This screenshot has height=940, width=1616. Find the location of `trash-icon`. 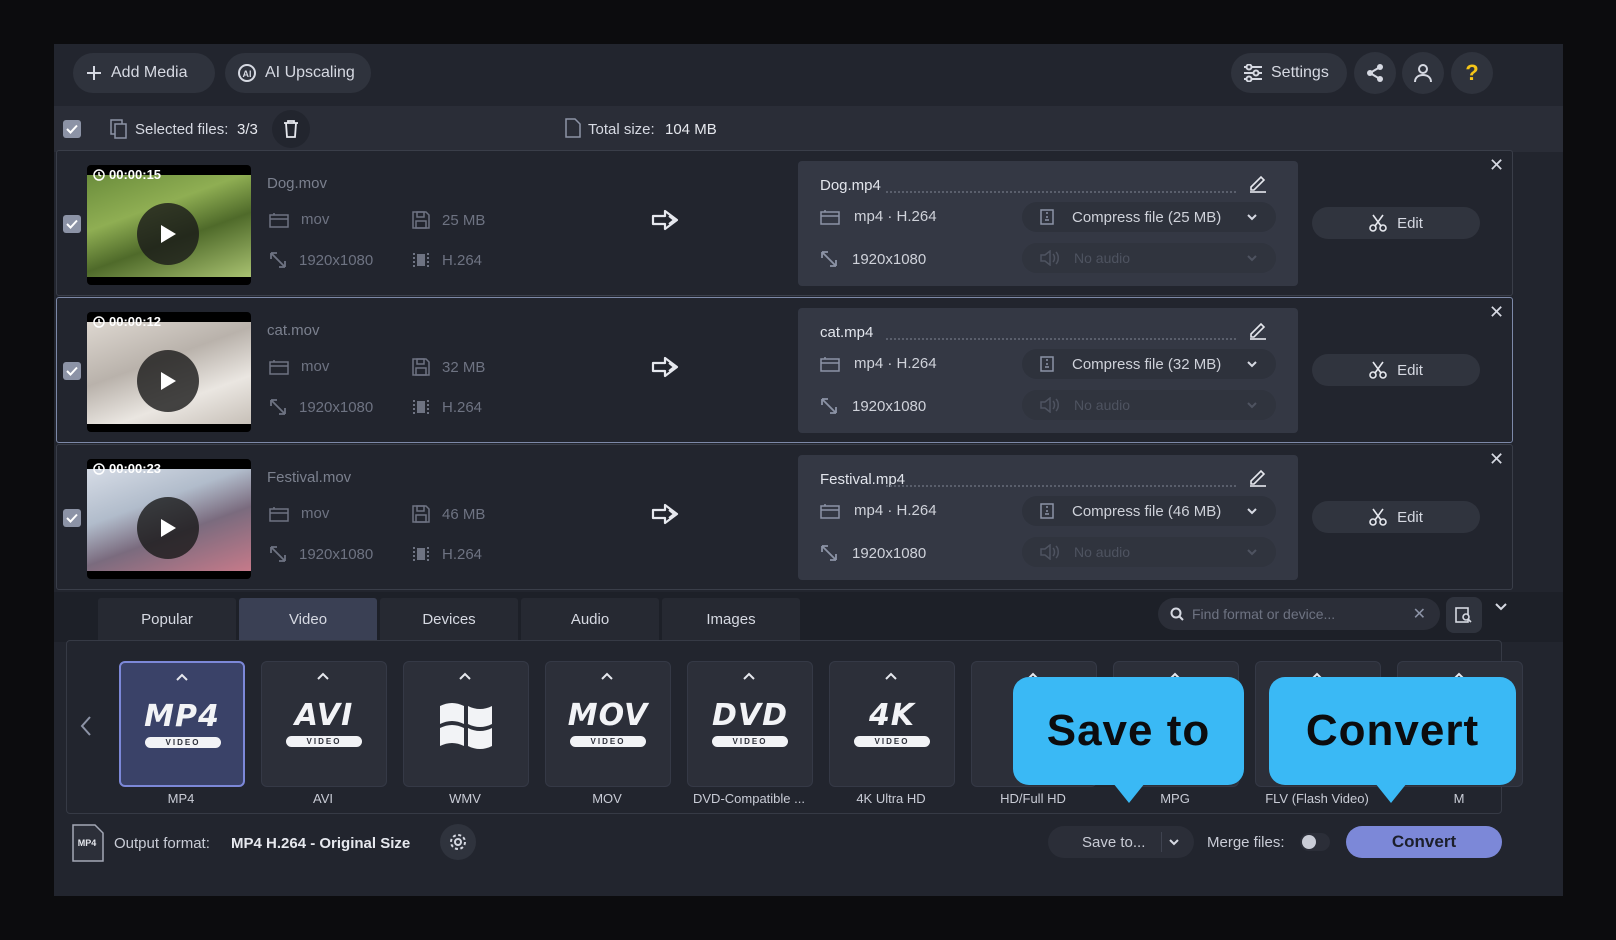

trash-icon is located at coordinates (291, 129).